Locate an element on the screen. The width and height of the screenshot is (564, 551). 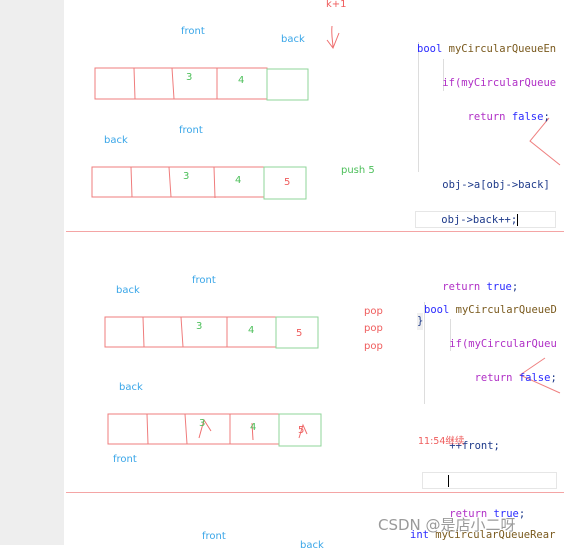
down-arrow-icon is located at coordinates (333, 37).